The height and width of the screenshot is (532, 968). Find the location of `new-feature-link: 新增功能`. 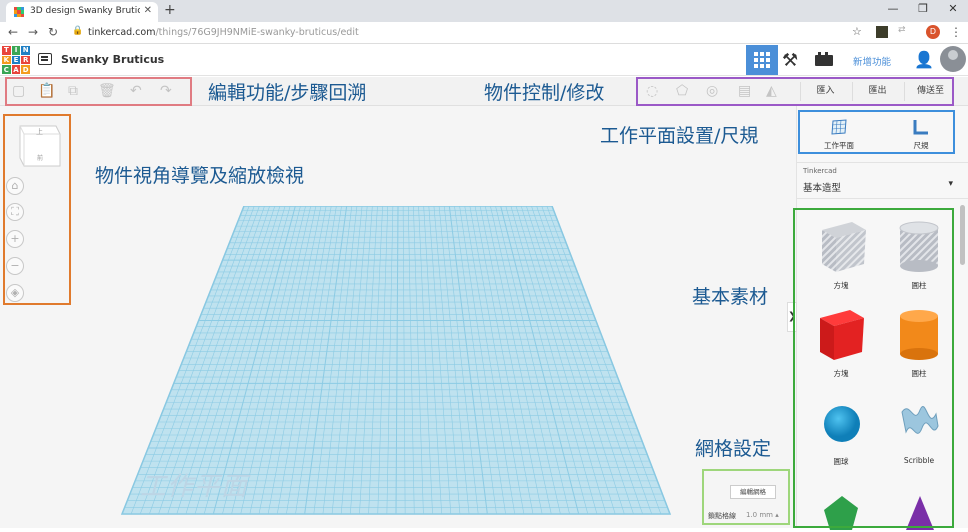

new-feature-link: 新增功能 is located at coordinates (872, 61).